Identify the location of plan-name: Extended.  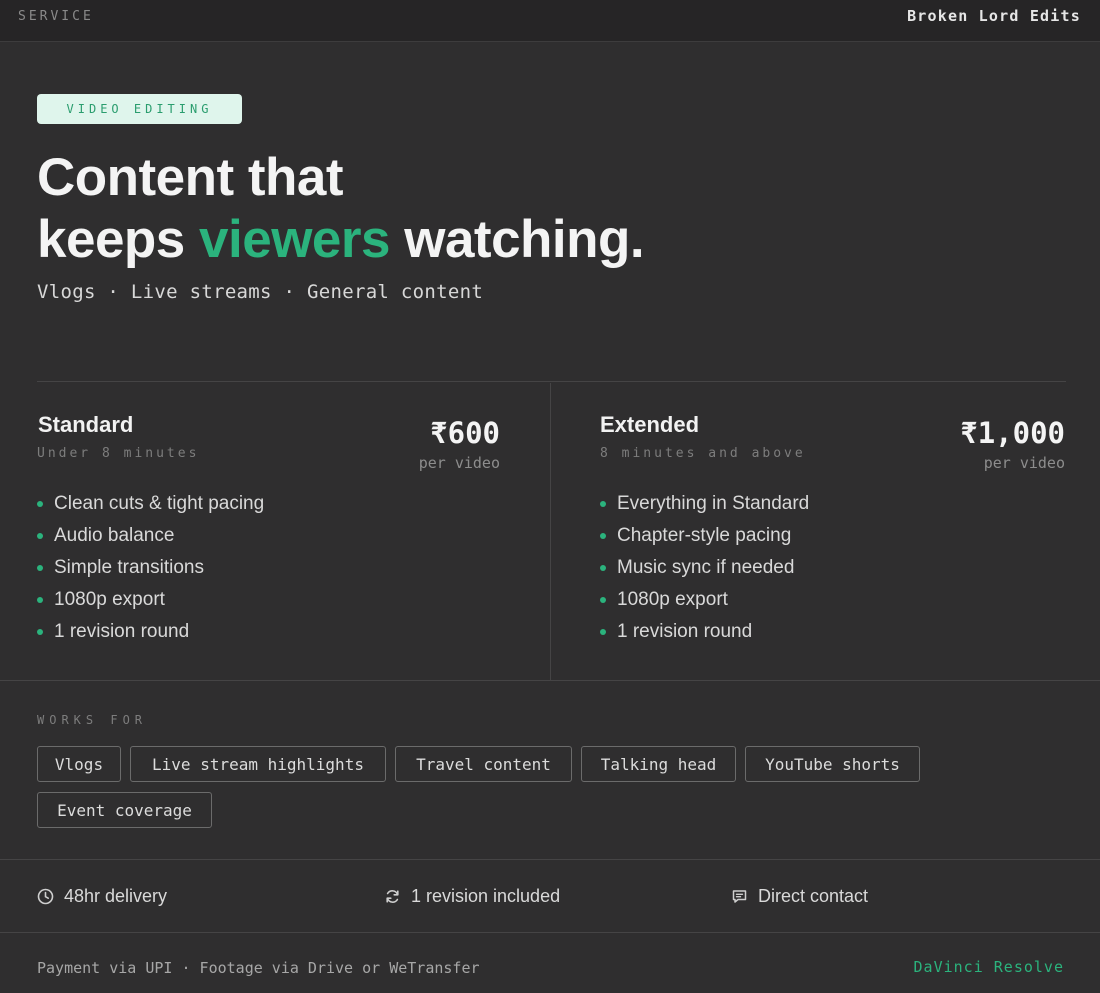
(650, 424).